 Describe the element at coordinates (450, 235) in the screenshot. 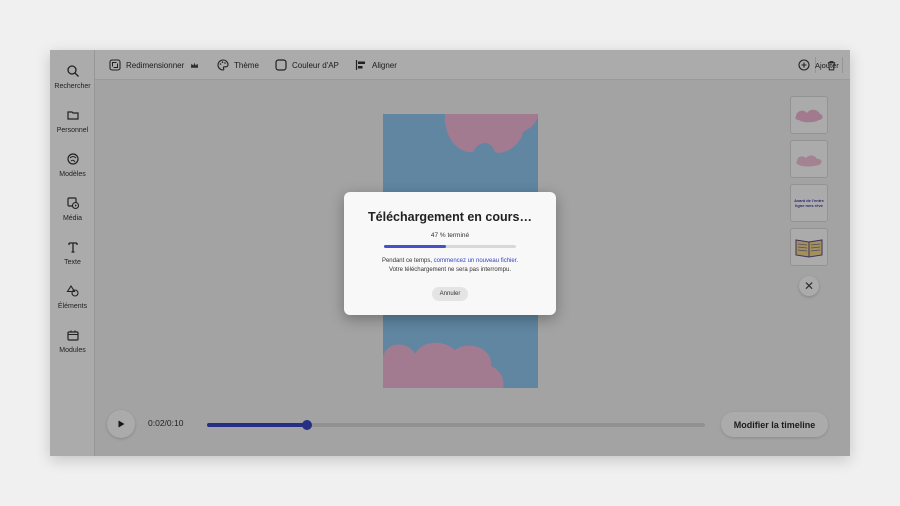

I see `dialog-percent-text: 47 % terminé` at that location.